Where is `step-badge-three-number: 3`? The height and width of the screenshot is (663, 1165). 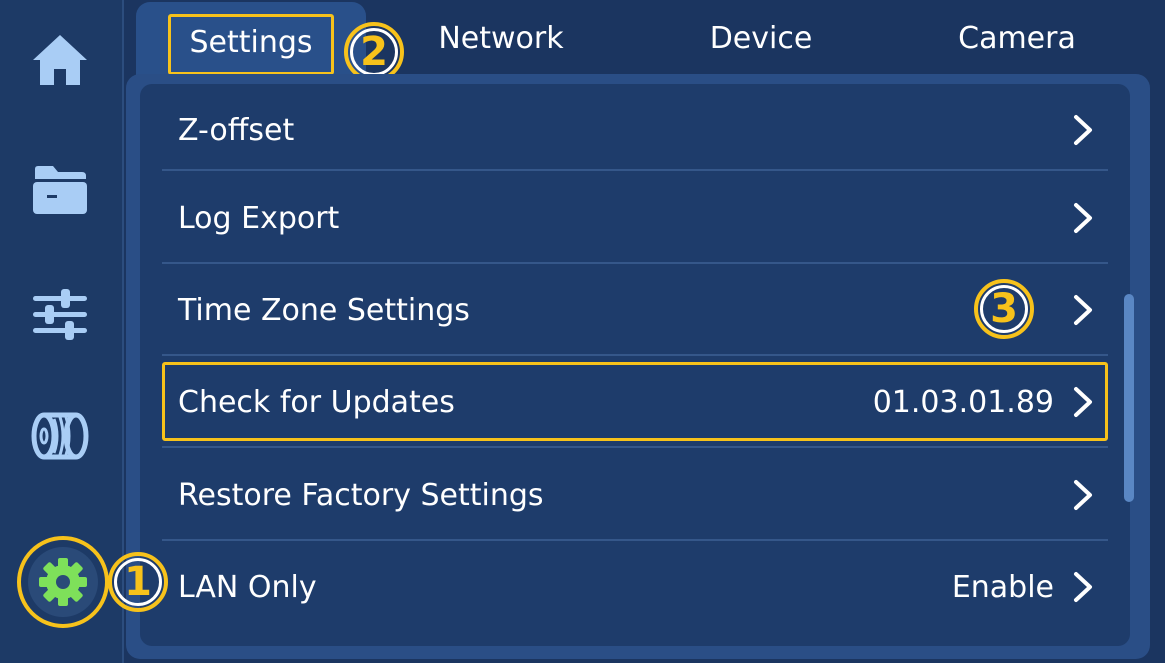 step-badge-three-number: 3 is located at coordinates (1004, 309).